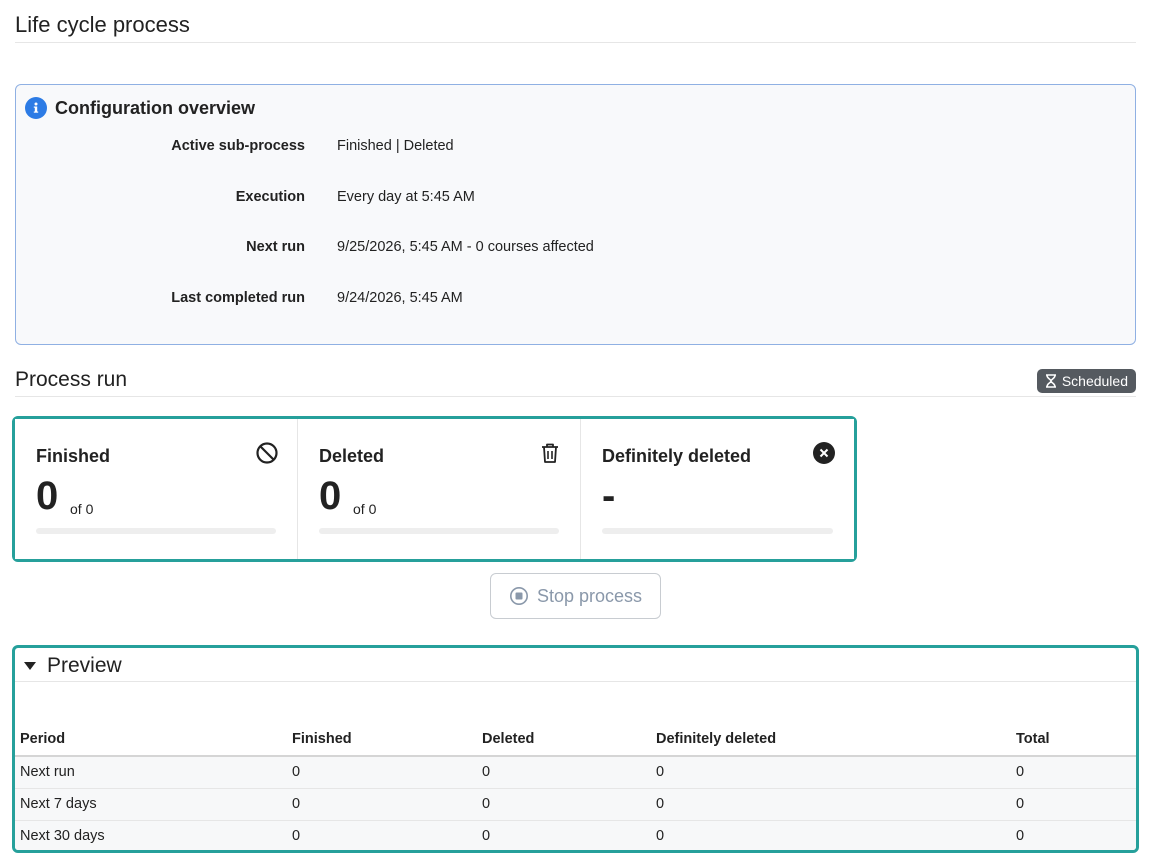 The image size is (1150, 863). Describe the element at coordinates (36, 108) in the screenshot. I see `info-icon` at that location.